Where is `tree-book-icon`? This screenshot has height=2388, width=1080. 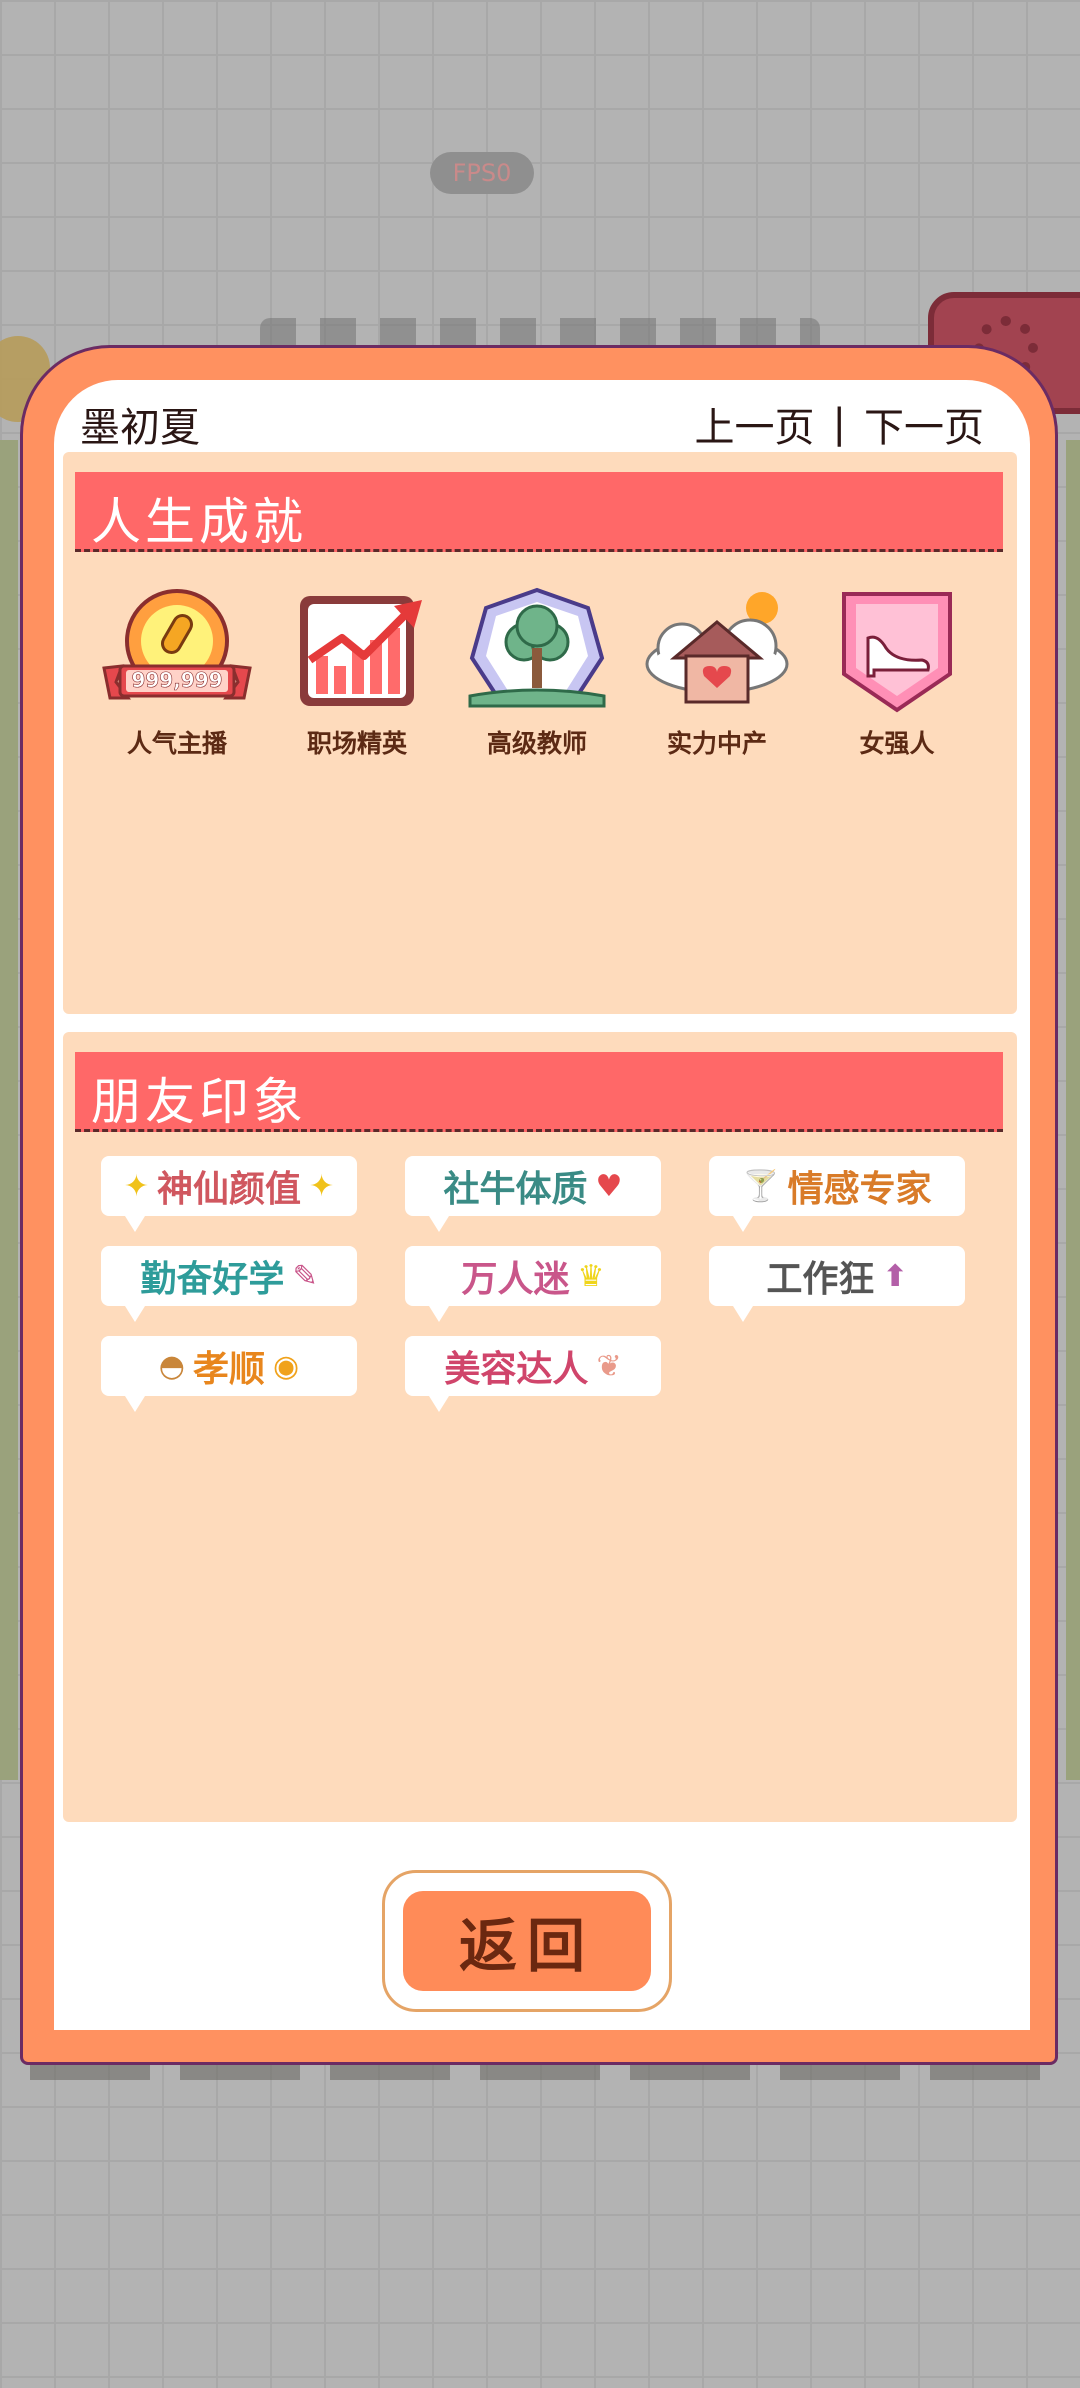
tree-book-icon is located at coordinates (537, 647).